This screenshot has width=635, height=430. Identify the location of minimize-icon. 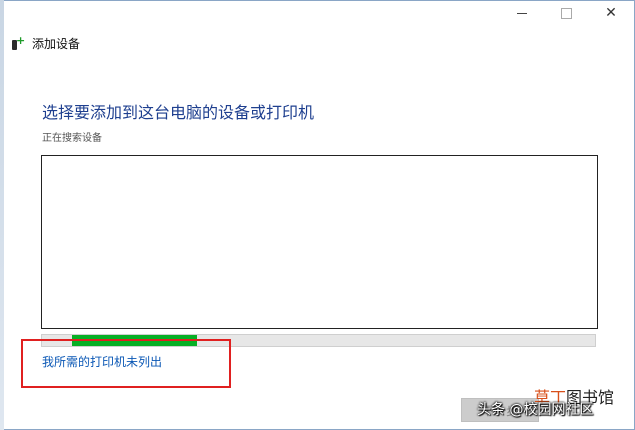
(522, 13).